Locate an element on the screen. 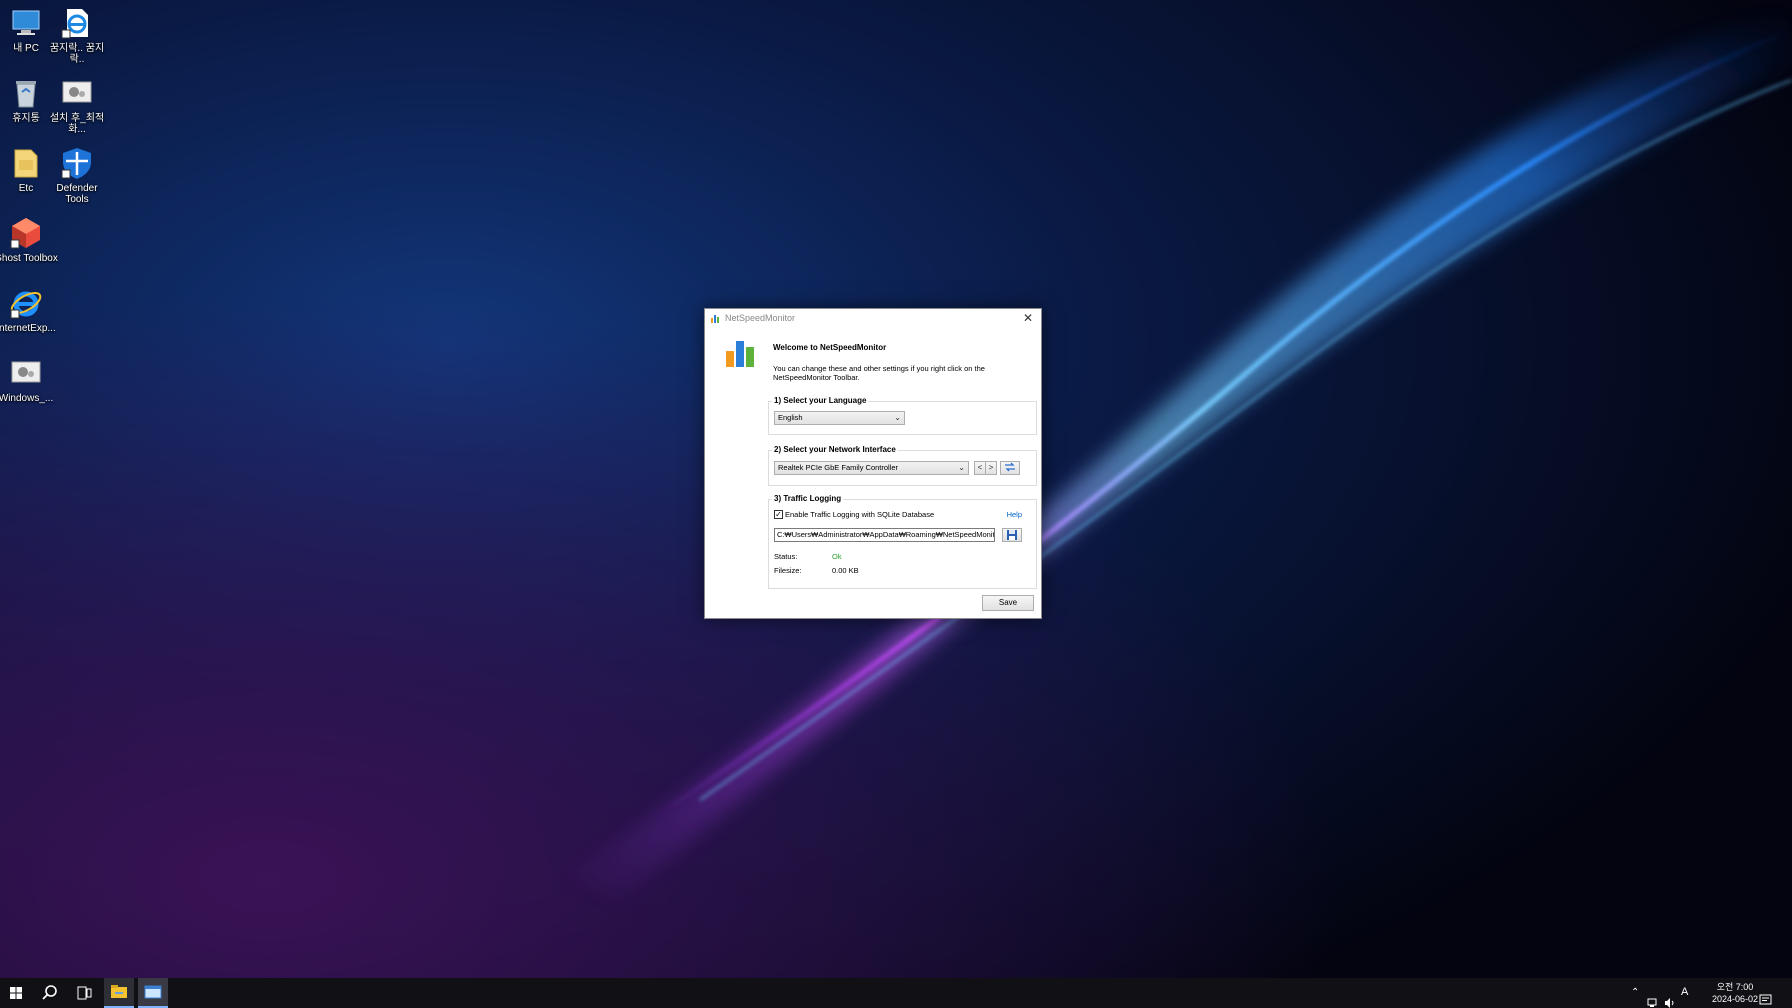 This screenshot has width=1792, height=1008. input-method-indicator: A is located at coordinates (1684, 997).